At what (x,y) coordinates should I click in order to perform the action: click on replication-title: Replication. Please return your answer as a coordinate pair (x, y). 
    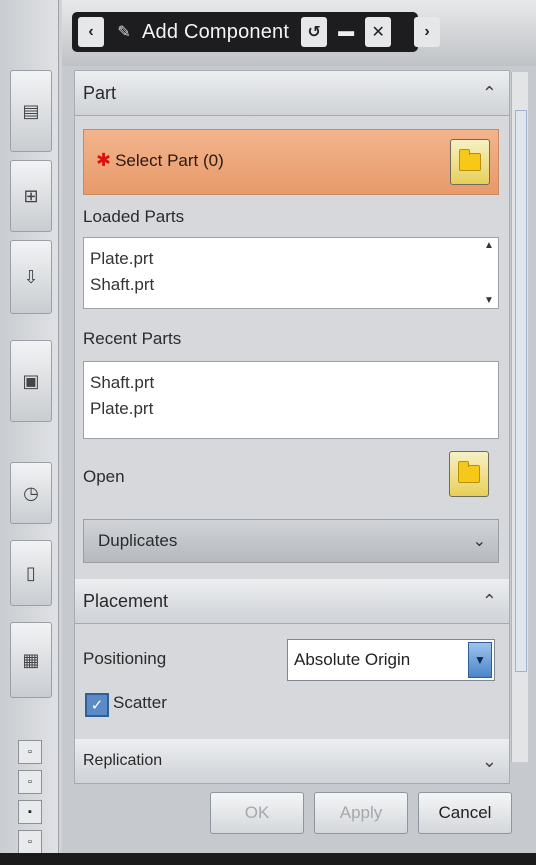
    Looking at the image, I should click on (123, 760).